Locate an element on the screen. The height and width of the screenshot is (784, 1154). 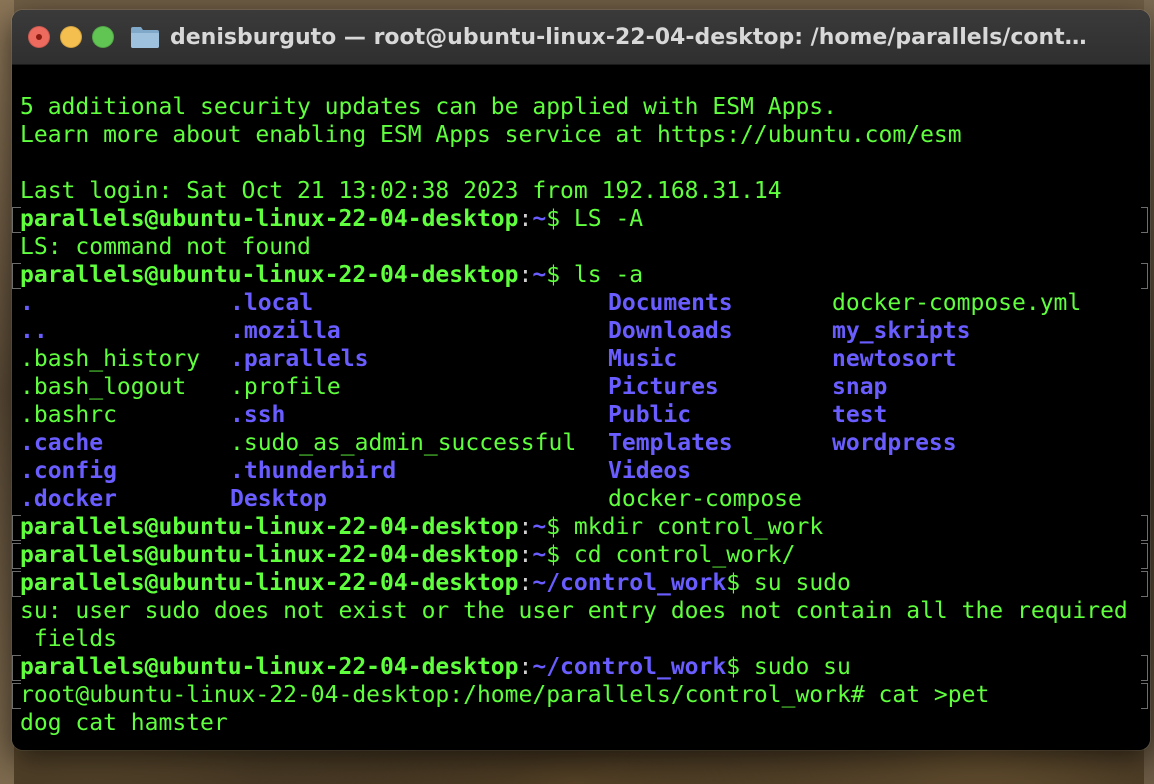
ls-dir-entry: Downloads is located at coordinates (670, 331).